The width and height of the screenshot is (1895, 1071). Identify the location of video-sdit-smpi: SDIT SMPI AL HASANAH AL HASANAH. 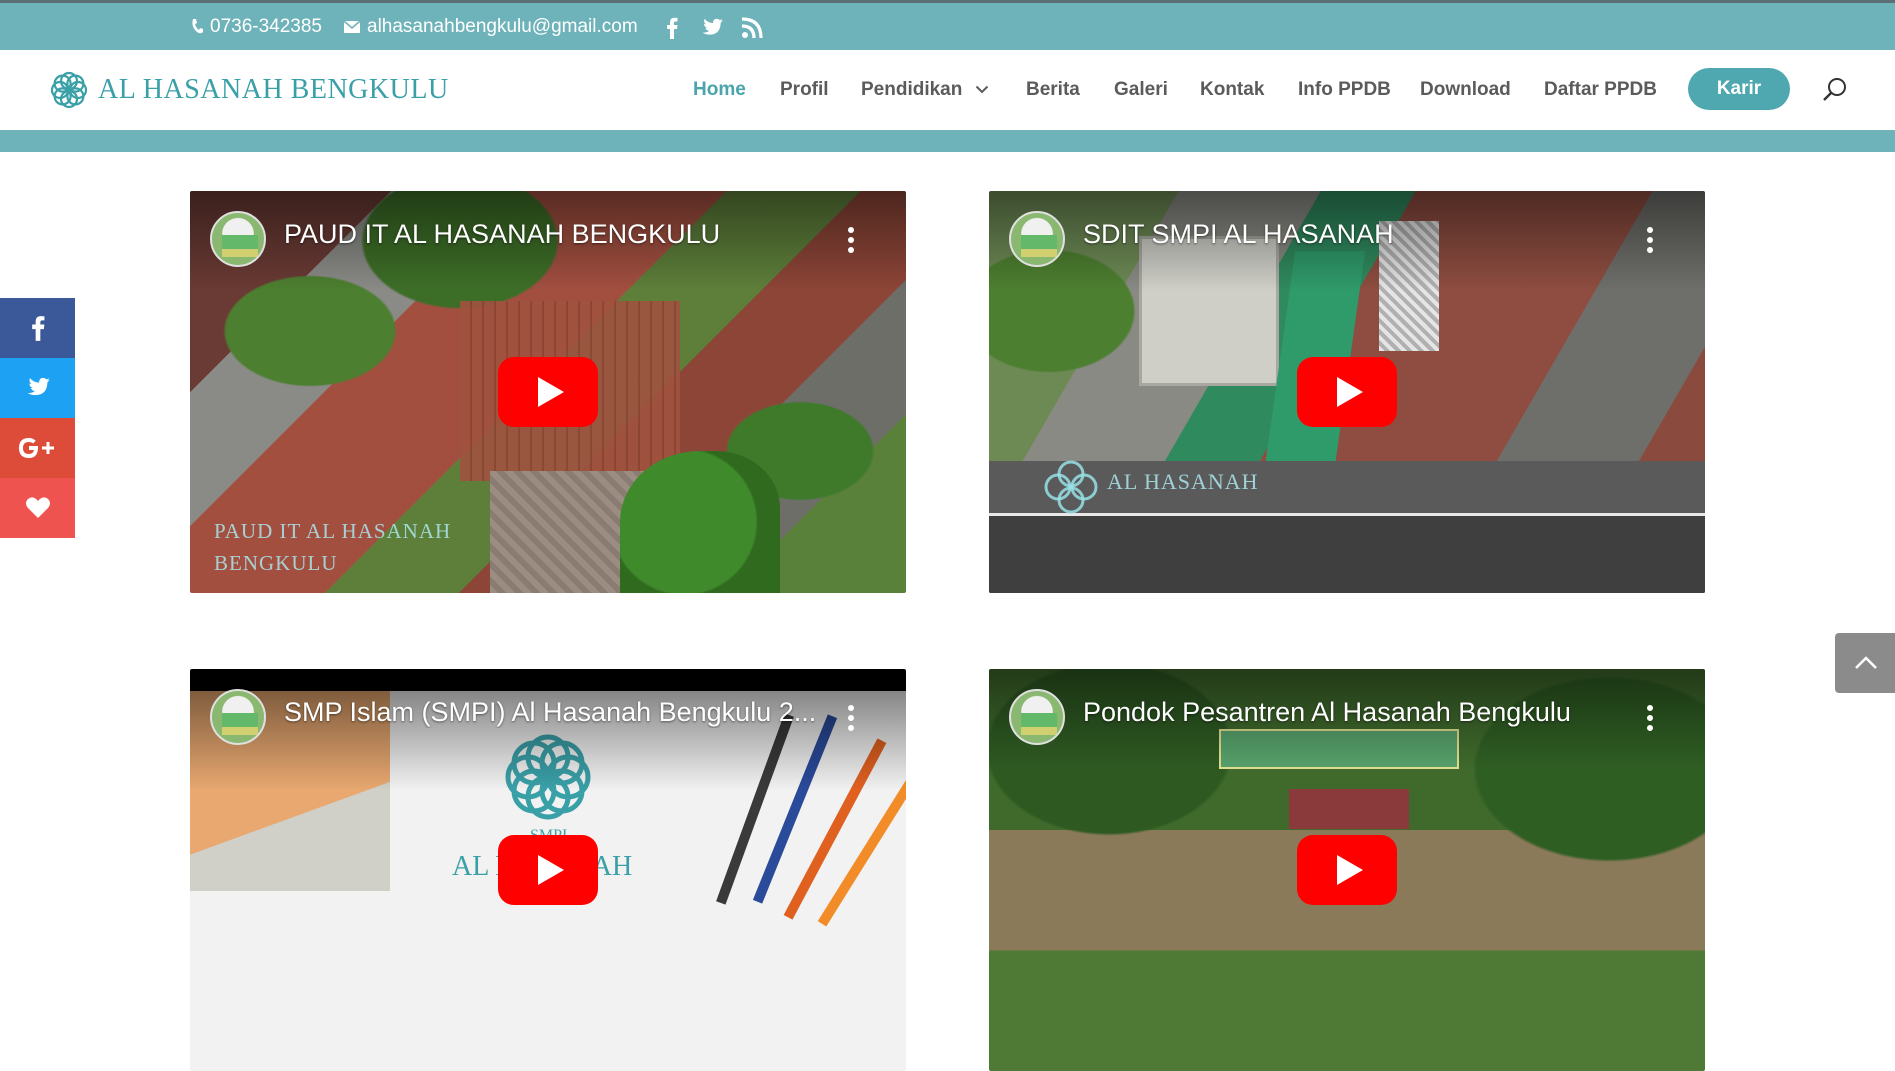
(1347, 392).